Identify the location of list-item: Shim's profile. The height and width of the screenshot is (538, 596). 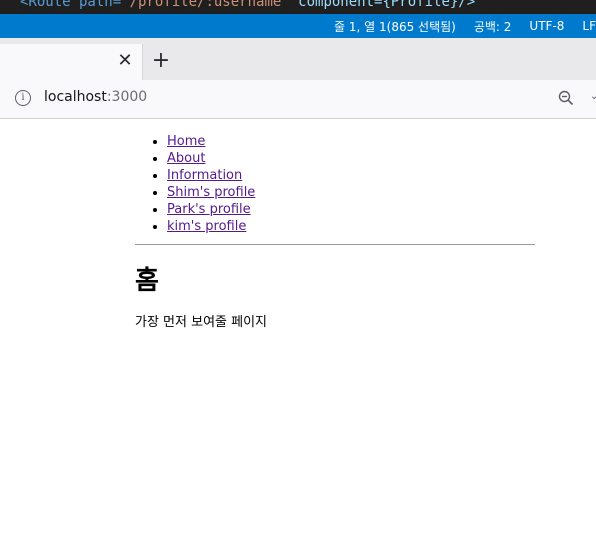
(351, 192).